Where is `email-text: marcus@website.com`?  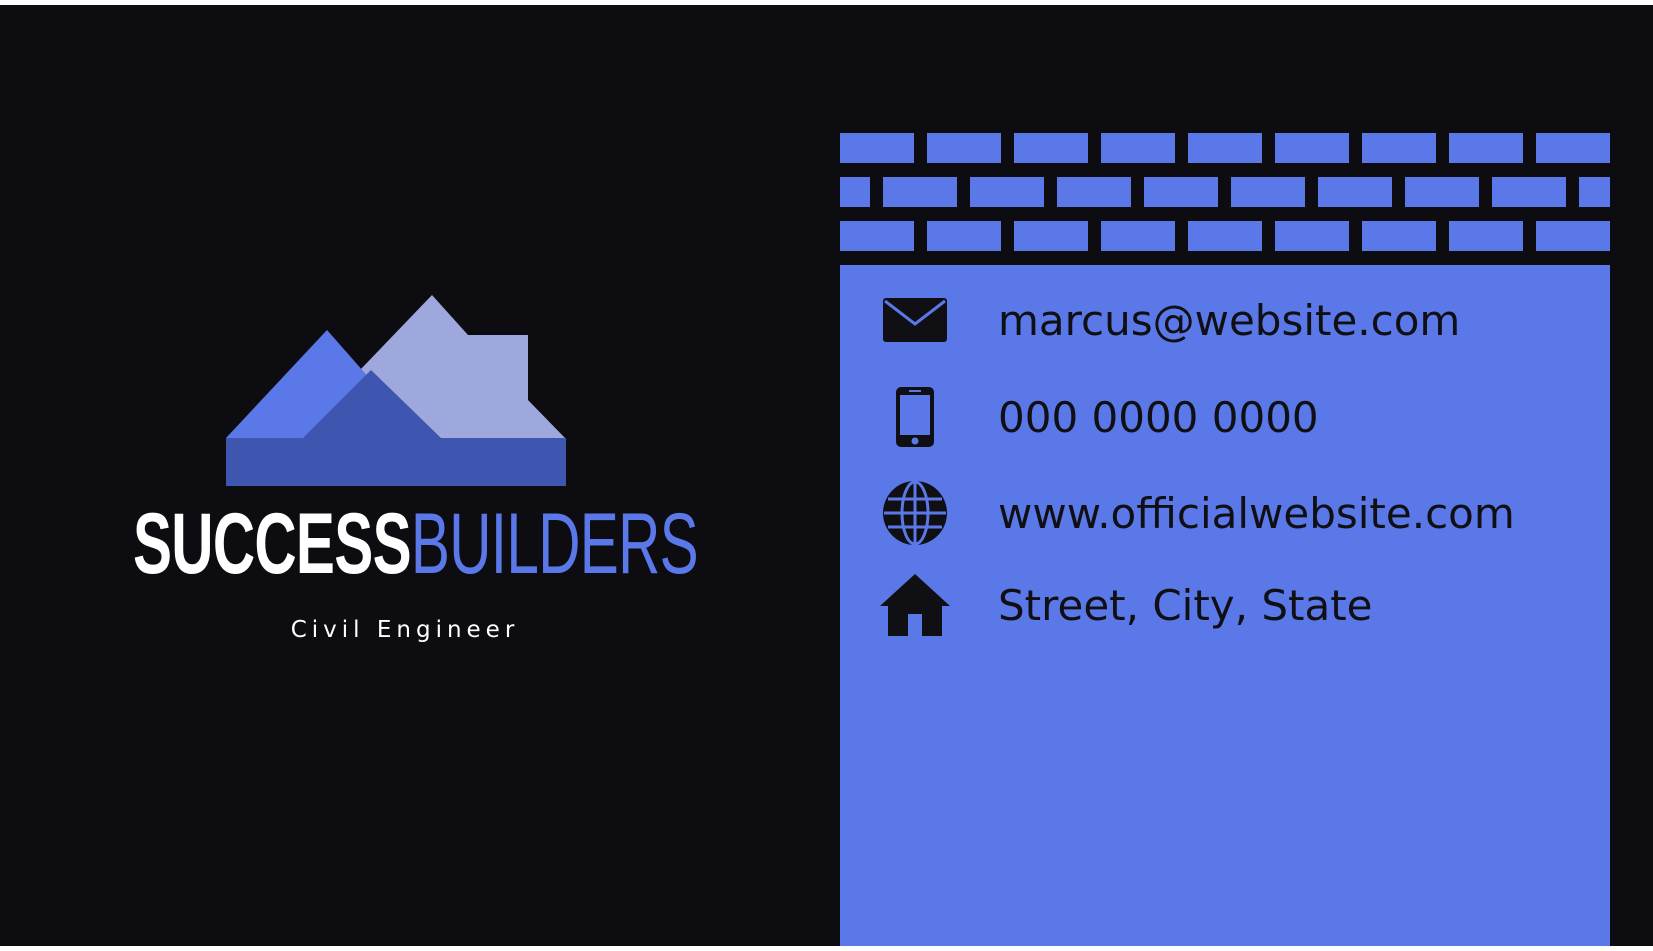 email-text: marcus@website.com is located at coordinates (1229, 320).